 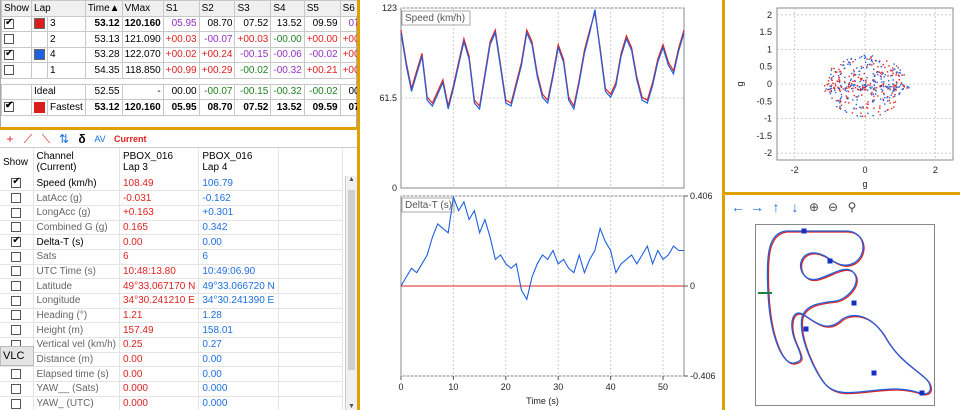 I want to click on channel-row: Combined G (g) 0.165 0.342, so click(x=172, y=228).